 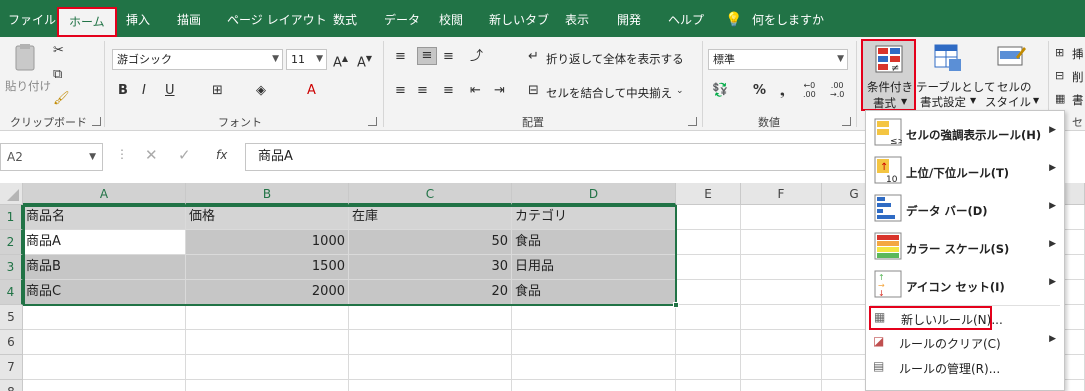 I want to click on cut-icon: ✂, so click(x=58, y=51).